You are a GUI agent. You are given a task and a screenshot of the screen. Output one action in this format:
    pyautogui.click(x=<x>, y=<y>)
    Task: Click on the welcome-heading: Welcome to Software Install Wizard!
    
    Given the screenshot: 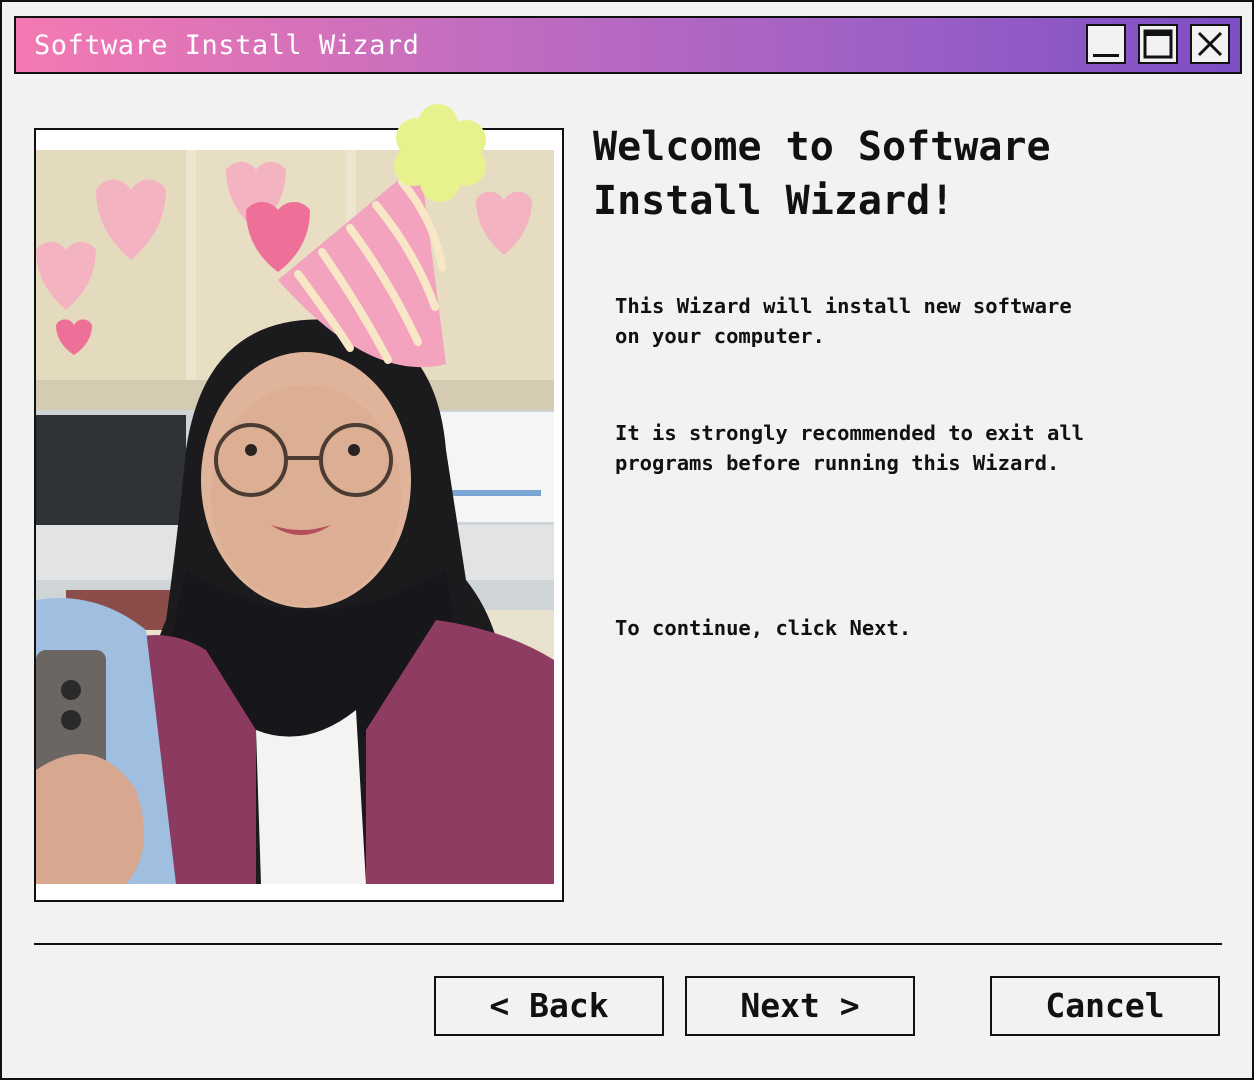 What is the action you would take?
    pyautogui.click(x=822, y=174)
    